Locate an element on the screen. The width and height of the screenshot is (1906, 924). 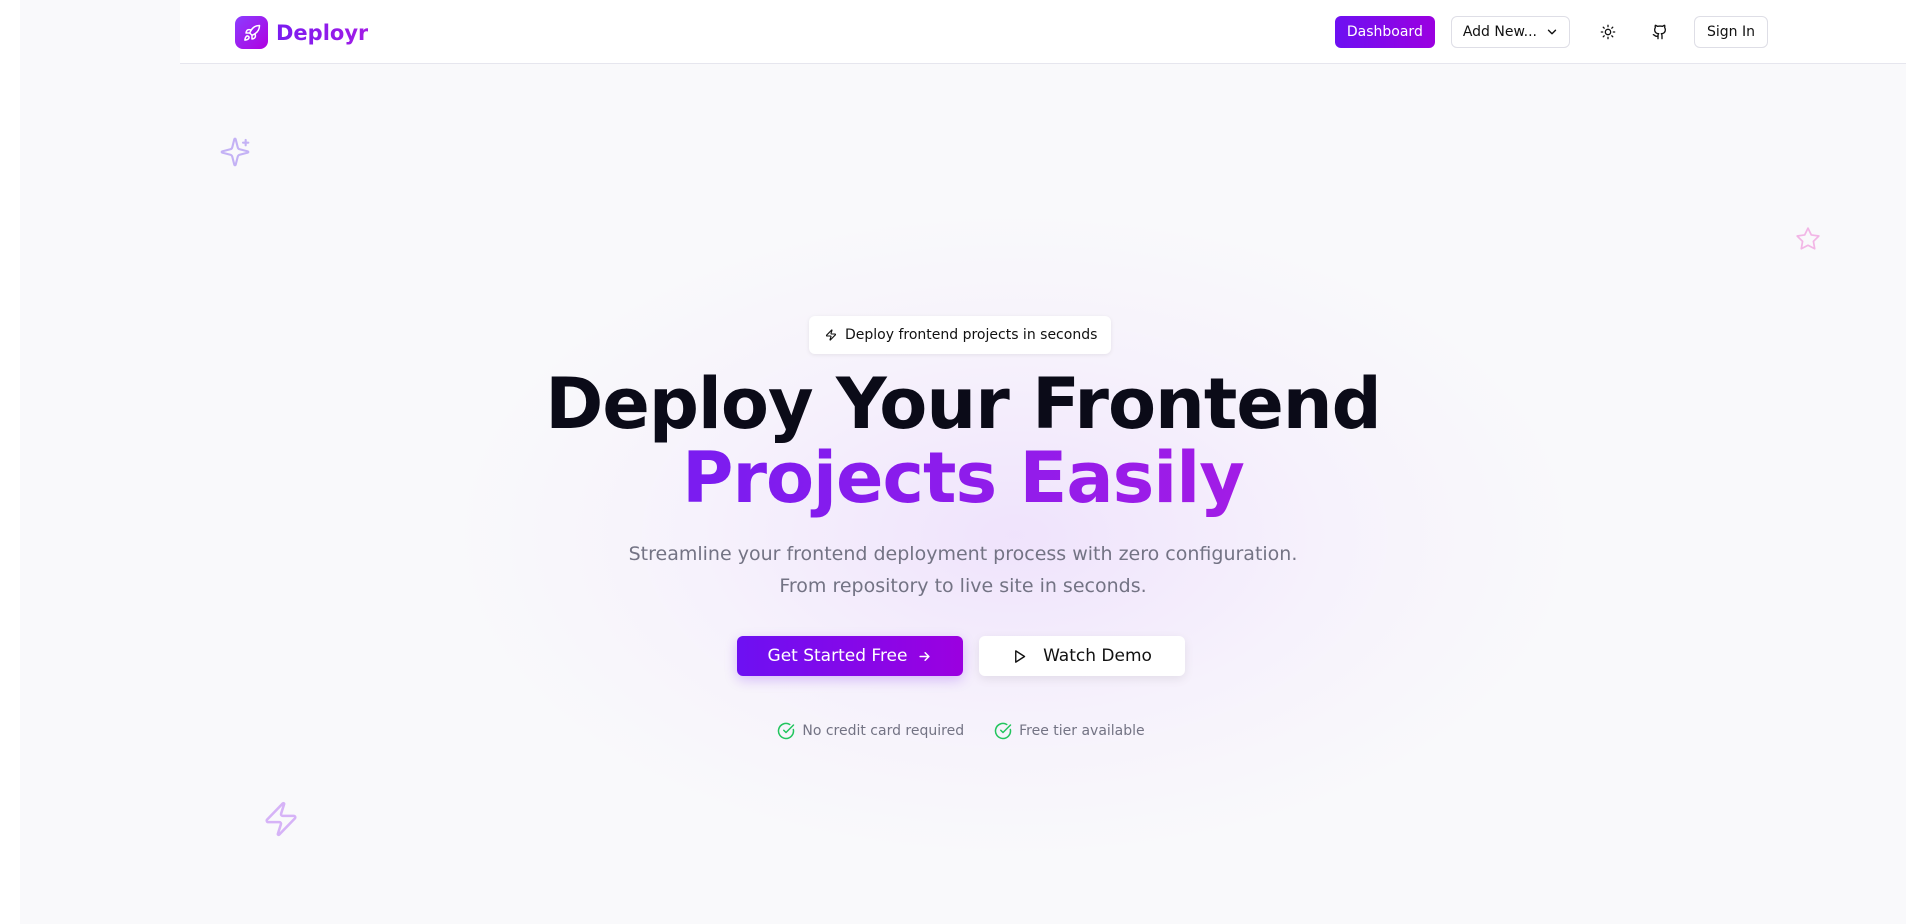
sign-in-button: Sign In is located at coordinates (1731, 32).